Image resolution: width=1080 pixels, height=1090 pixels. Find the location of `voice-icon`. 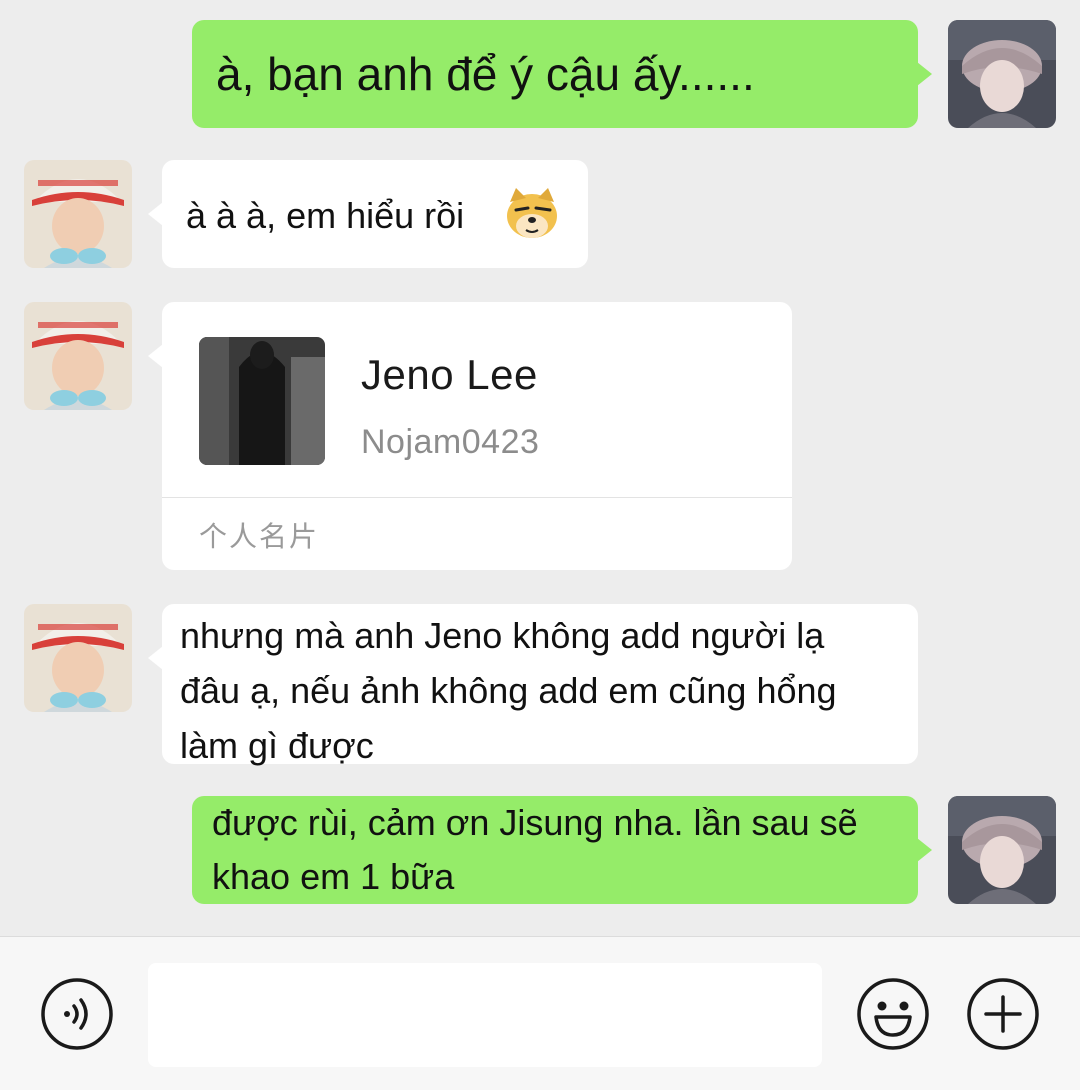

voice-icon is located at coordinates (77, 1014).